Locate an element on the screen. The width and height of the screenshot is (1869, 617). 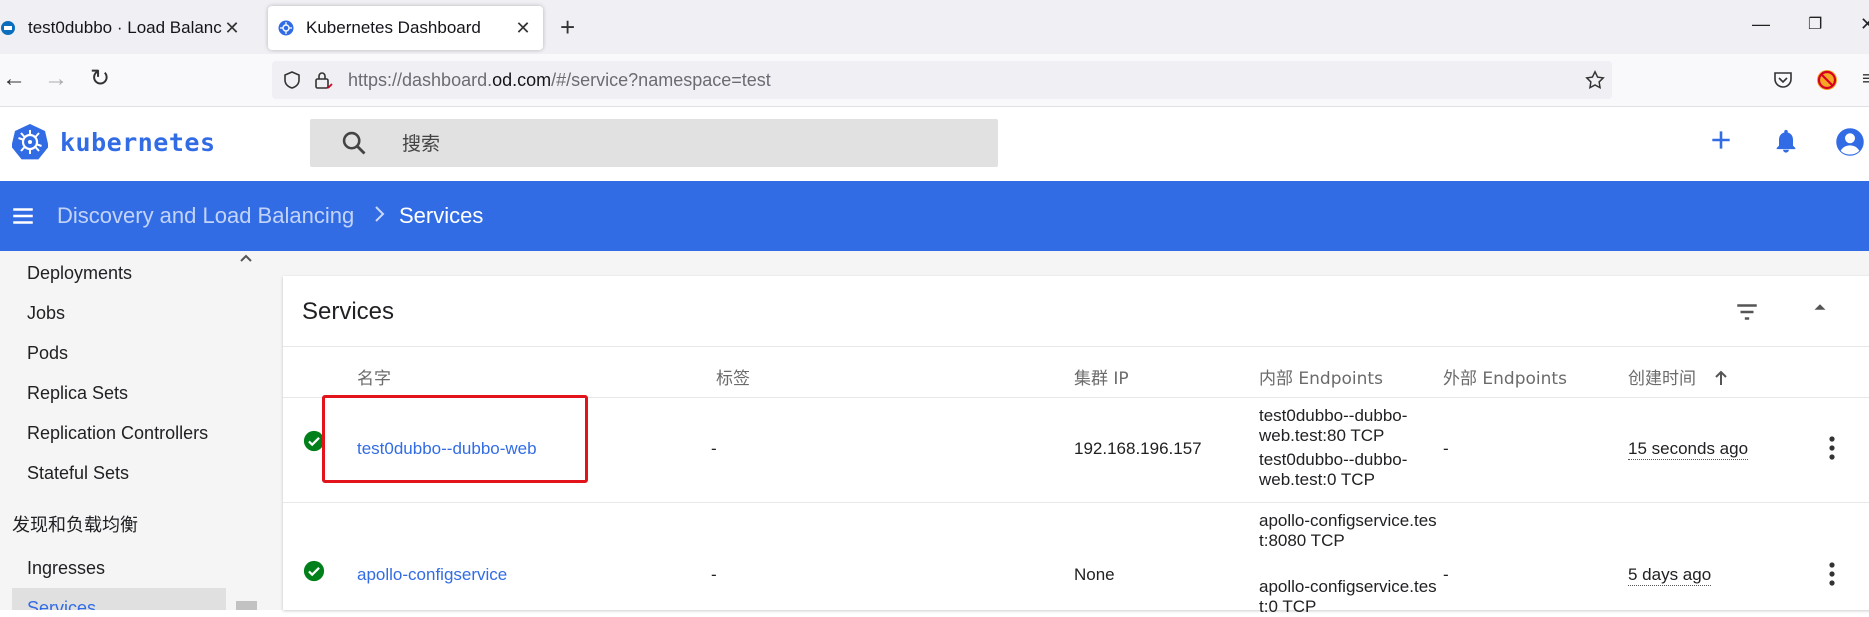
collapse-card-icon is located at coordinates (1820, 307).